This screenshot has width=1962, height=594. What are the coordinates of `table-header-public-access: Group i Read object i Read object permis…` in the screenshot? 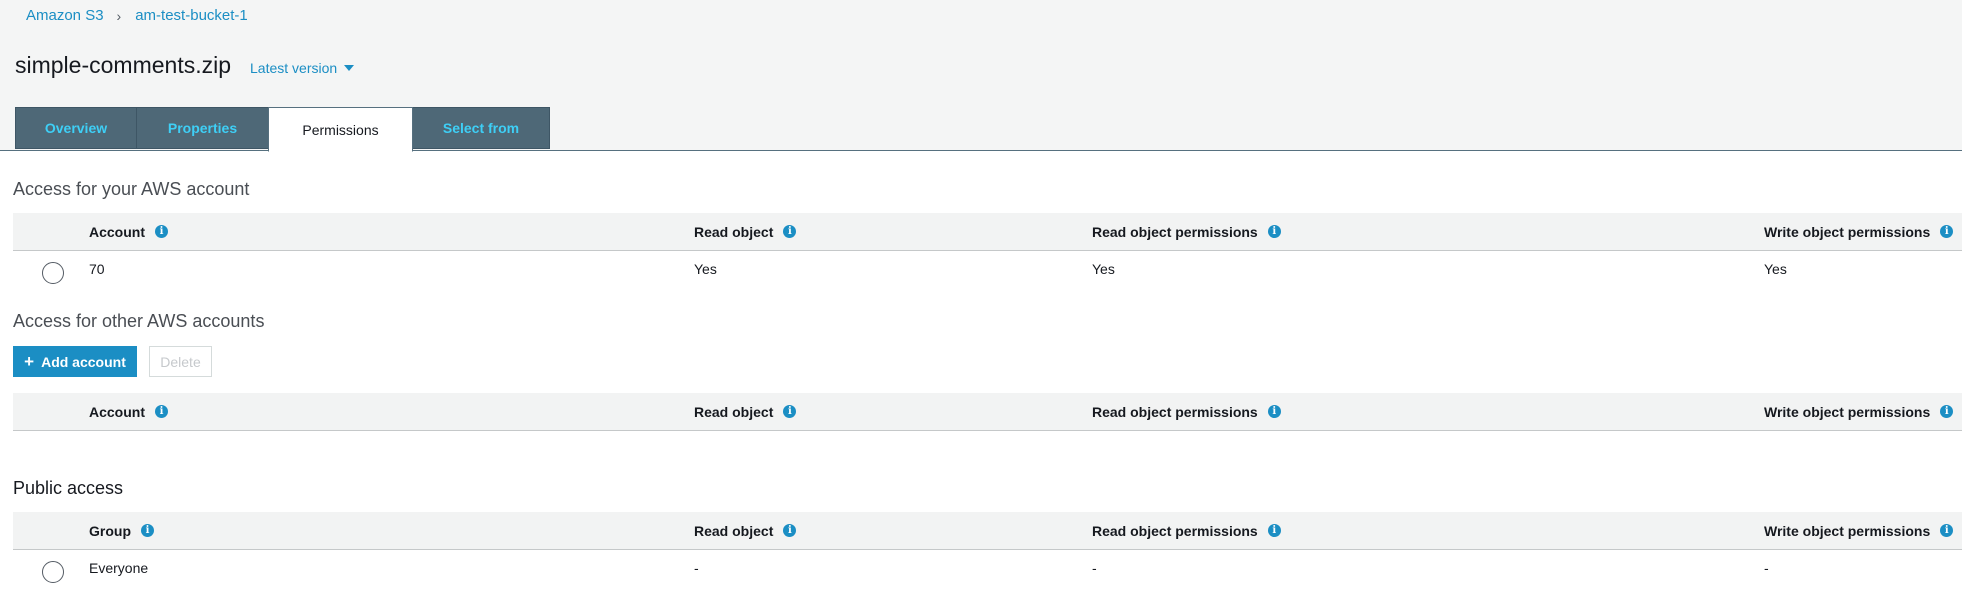 It's located at (987, 531).